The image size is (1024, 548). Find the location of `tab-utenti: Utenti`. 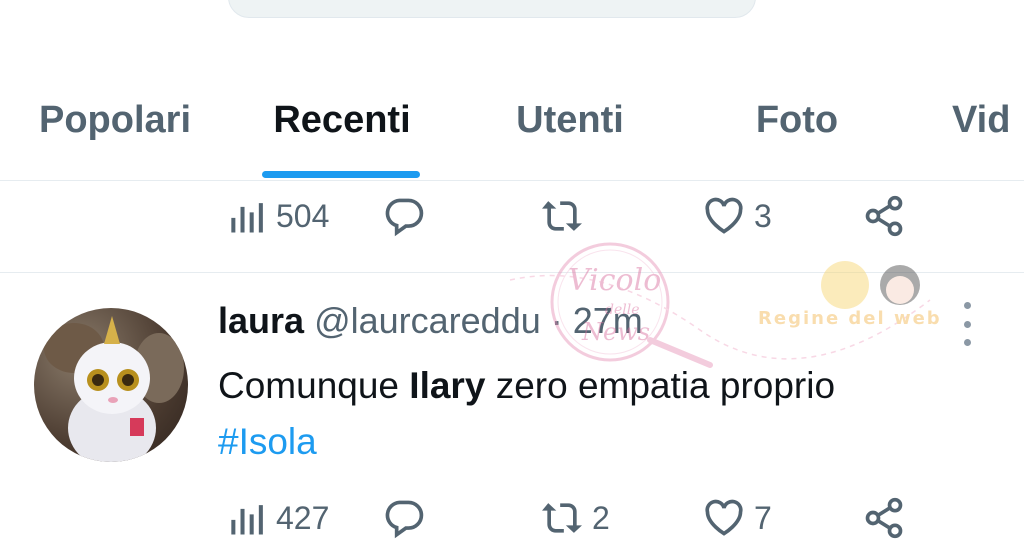

tab-utenti: Utenti is located at coordinates (570, 120).